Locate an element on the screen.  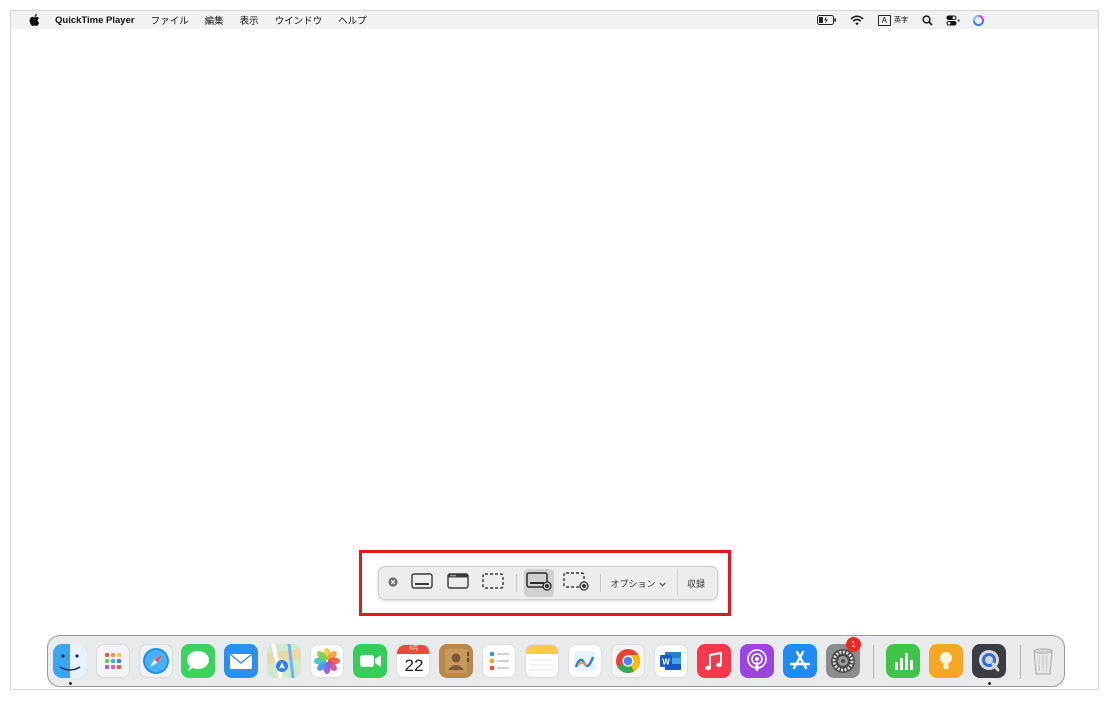
menu-edit: 編集 is located at coordinates (214, 20).